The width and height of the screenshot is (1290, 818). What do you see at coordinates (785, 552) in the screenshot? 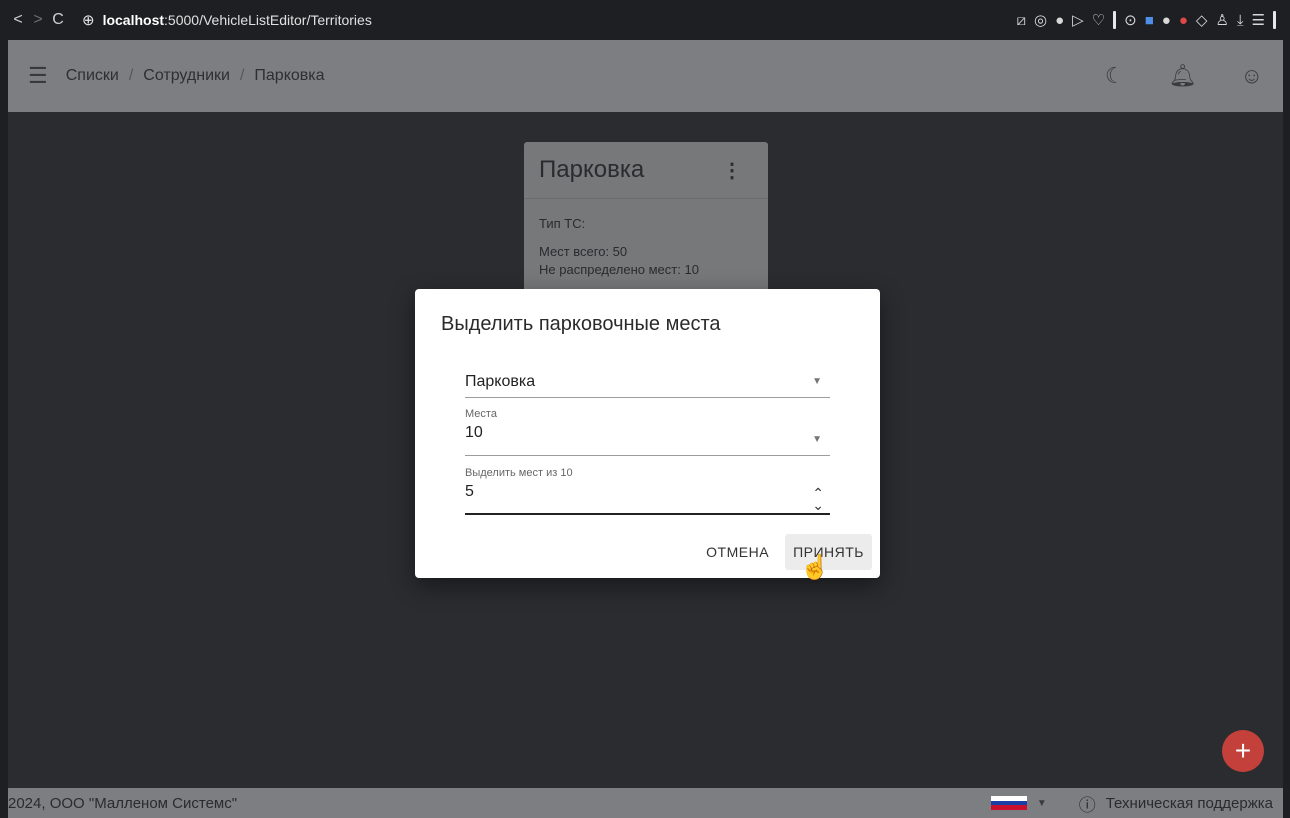
I see `dialog-actions: ОТМЕНА ПРИНЯТЬ` at bounding box center [785, 552].